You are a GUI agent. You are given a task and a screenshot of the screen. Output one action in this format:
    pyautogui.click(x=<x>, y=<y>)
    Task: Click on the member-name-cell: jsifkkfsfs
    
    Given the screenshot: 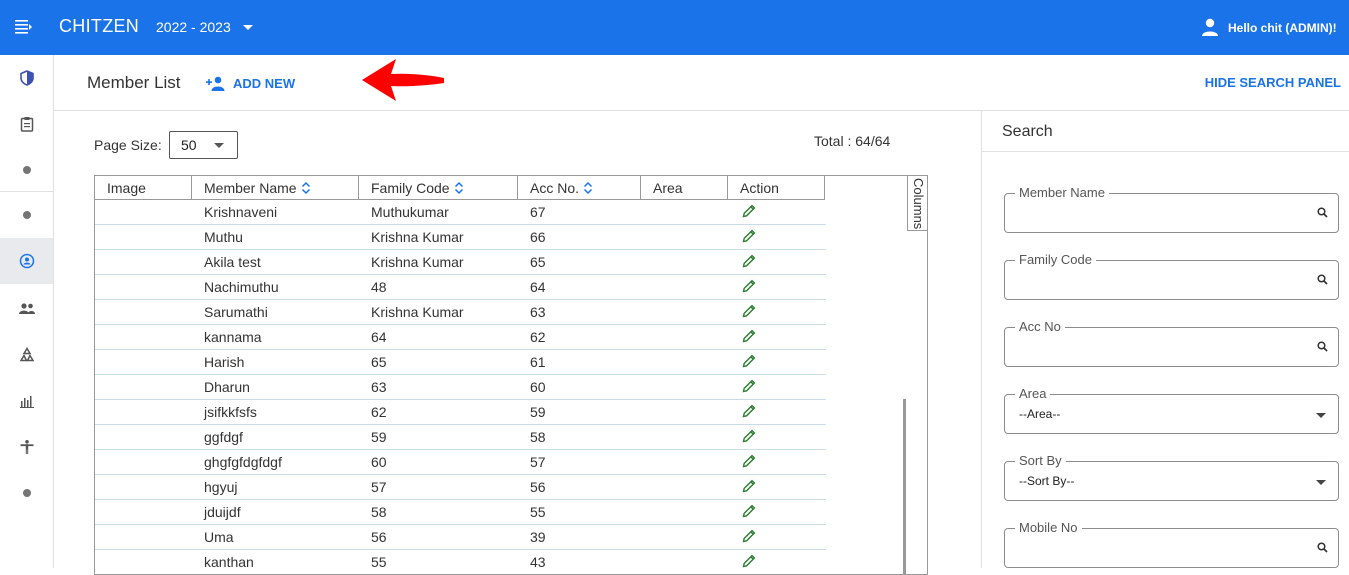 What is the action you would take?
    pyautogui.click(x=230, y=412)
    